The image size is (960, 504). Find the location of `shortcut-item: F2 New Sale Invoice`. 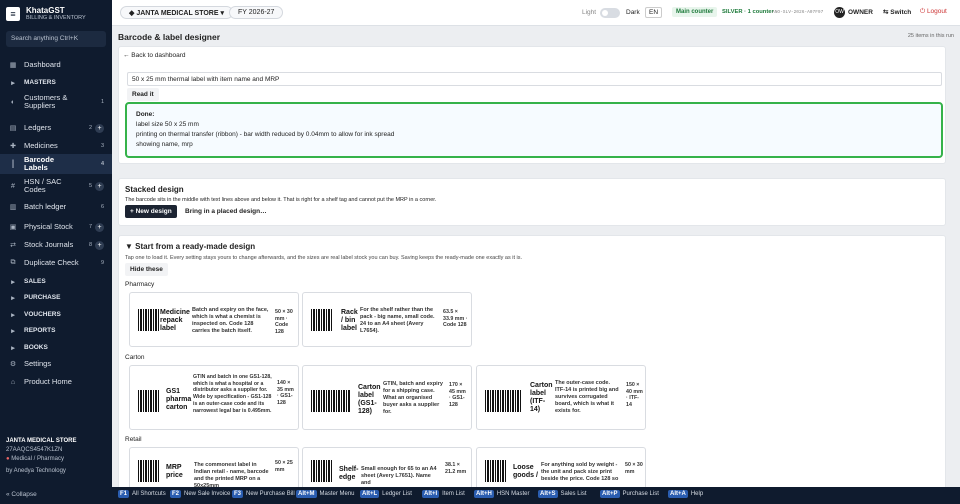

shortcut-item: F2 New Sale Invoice is located at coordinates (200, 494).